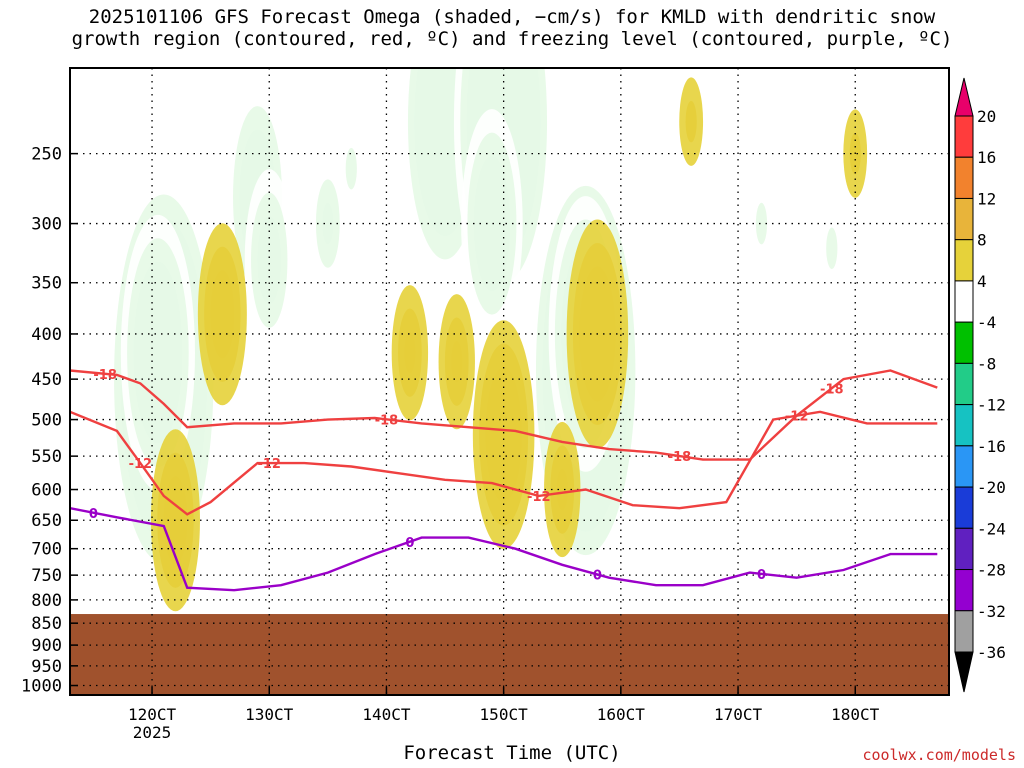 The height and width of the screenshot is (768, 1024). What do you see at coordinates (46, 576) in the screenshot?
I see `y-tick-label: 750` at bounding box center [46, 576].